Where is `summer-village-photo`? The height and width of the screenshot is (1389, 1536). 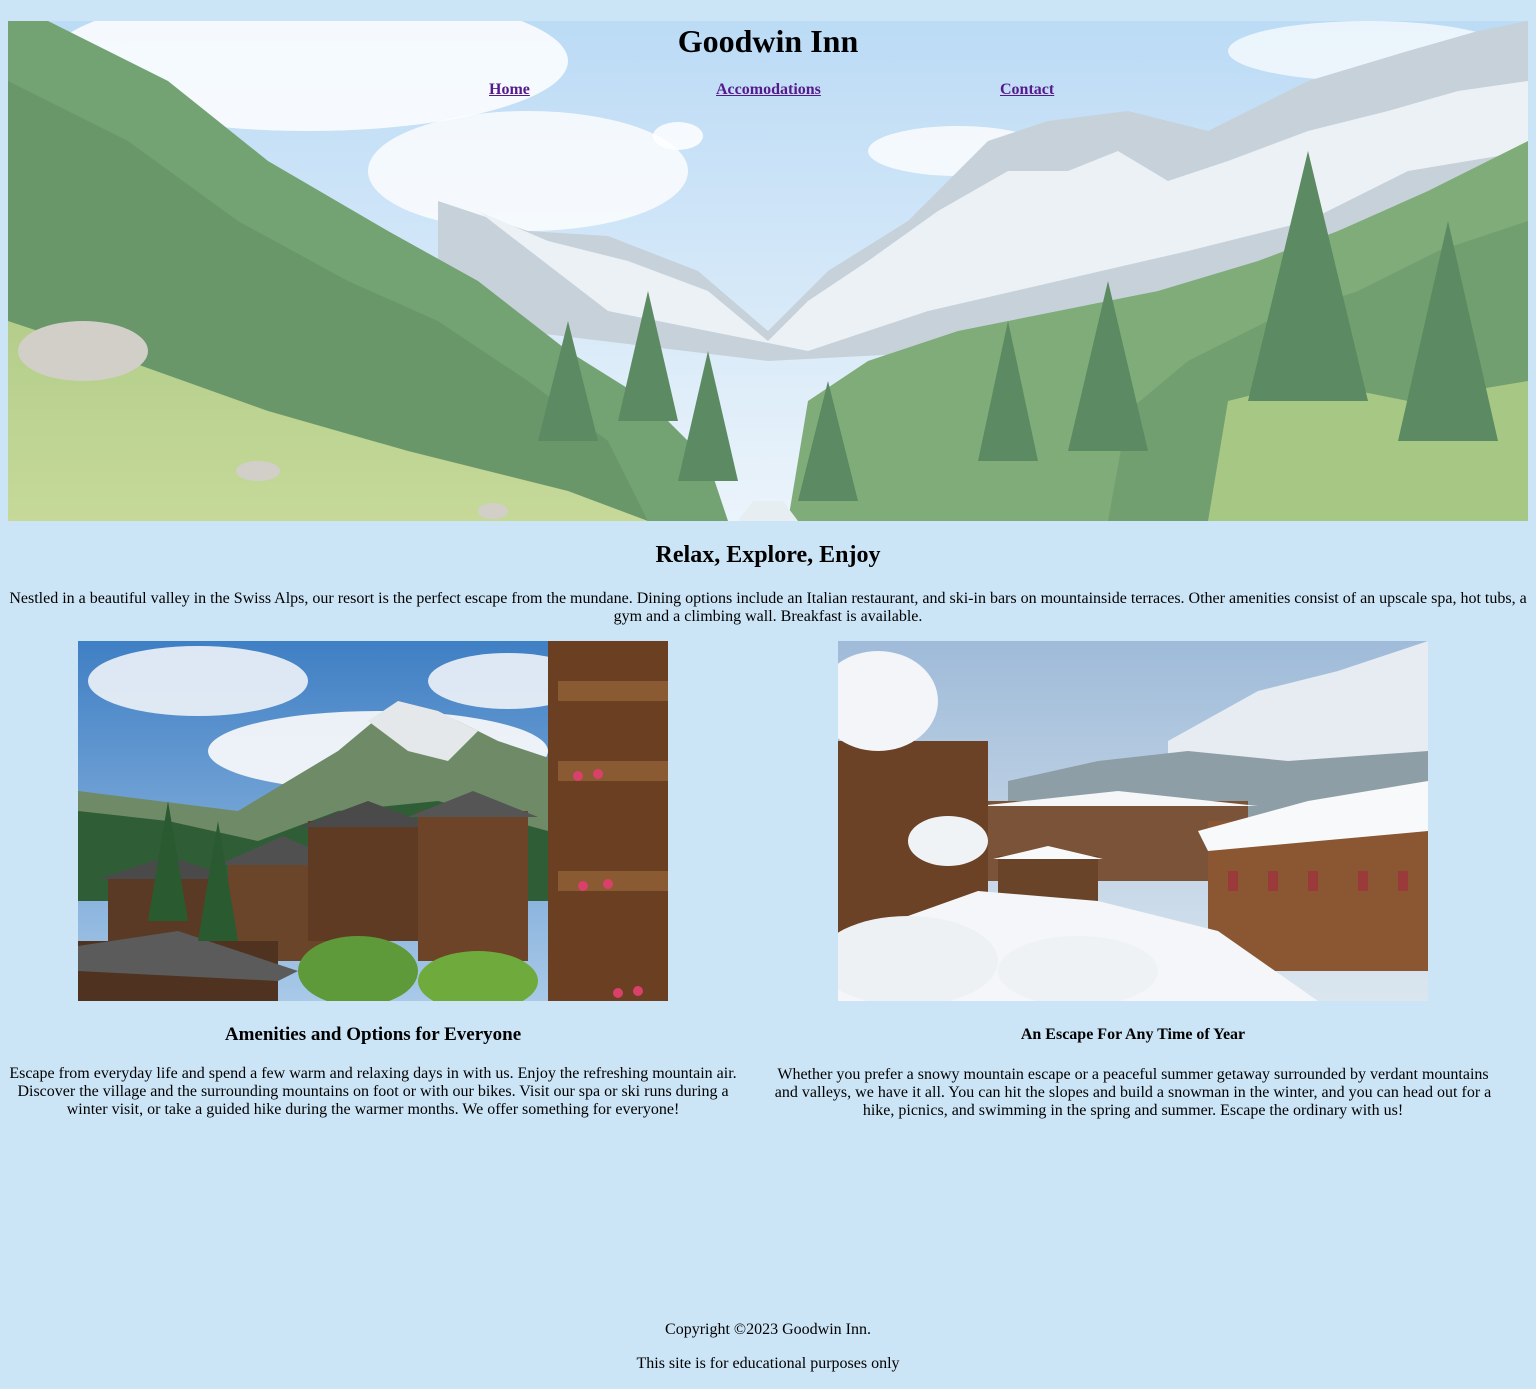 summer-village-photo is located at coordinates (373, 821).